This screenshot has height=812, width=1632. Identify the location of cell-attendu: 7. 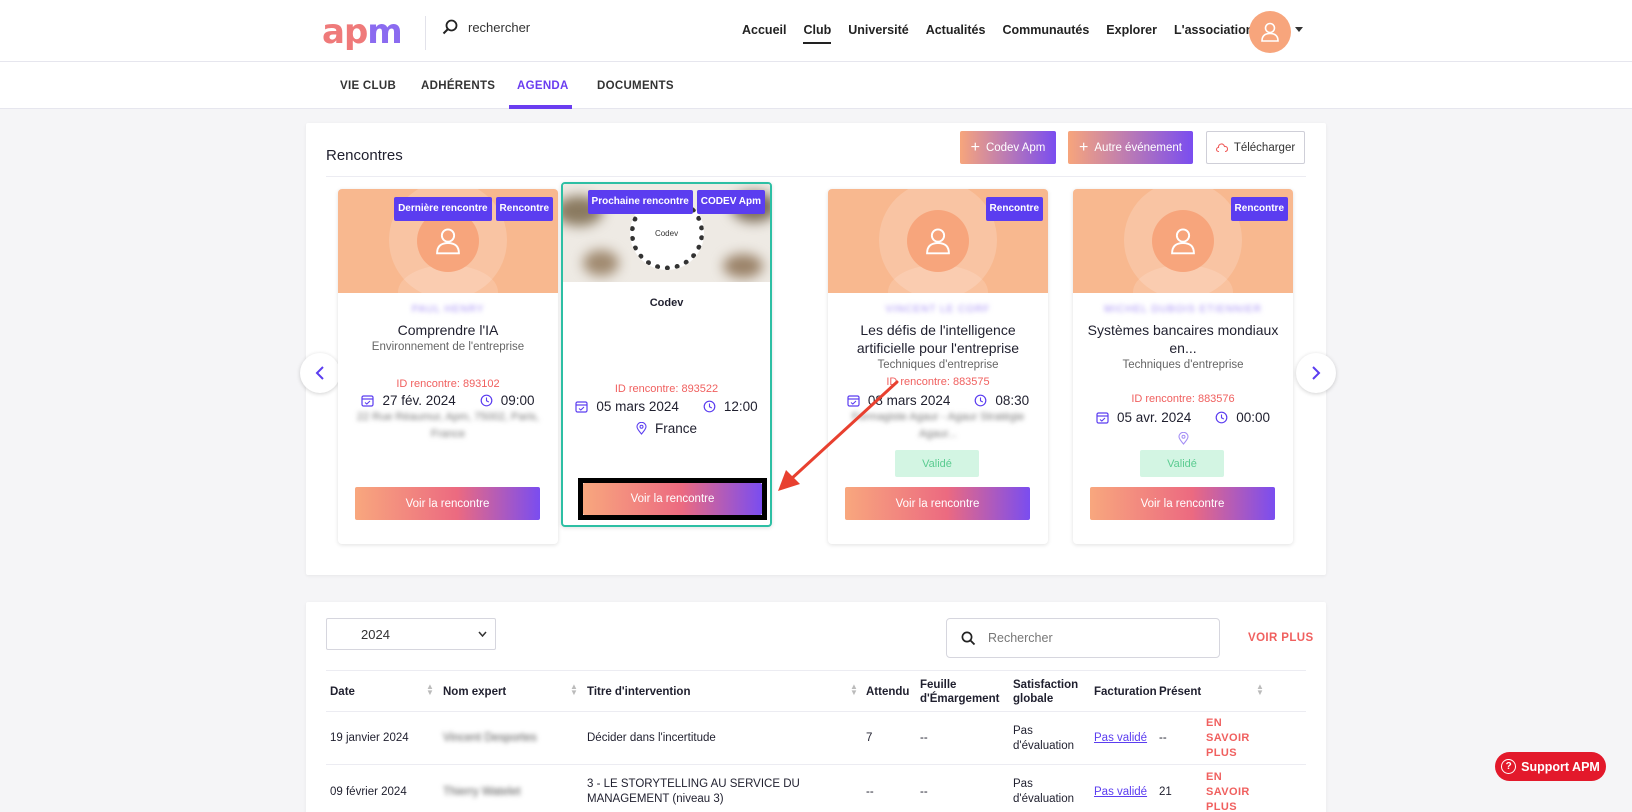
(869, 738).